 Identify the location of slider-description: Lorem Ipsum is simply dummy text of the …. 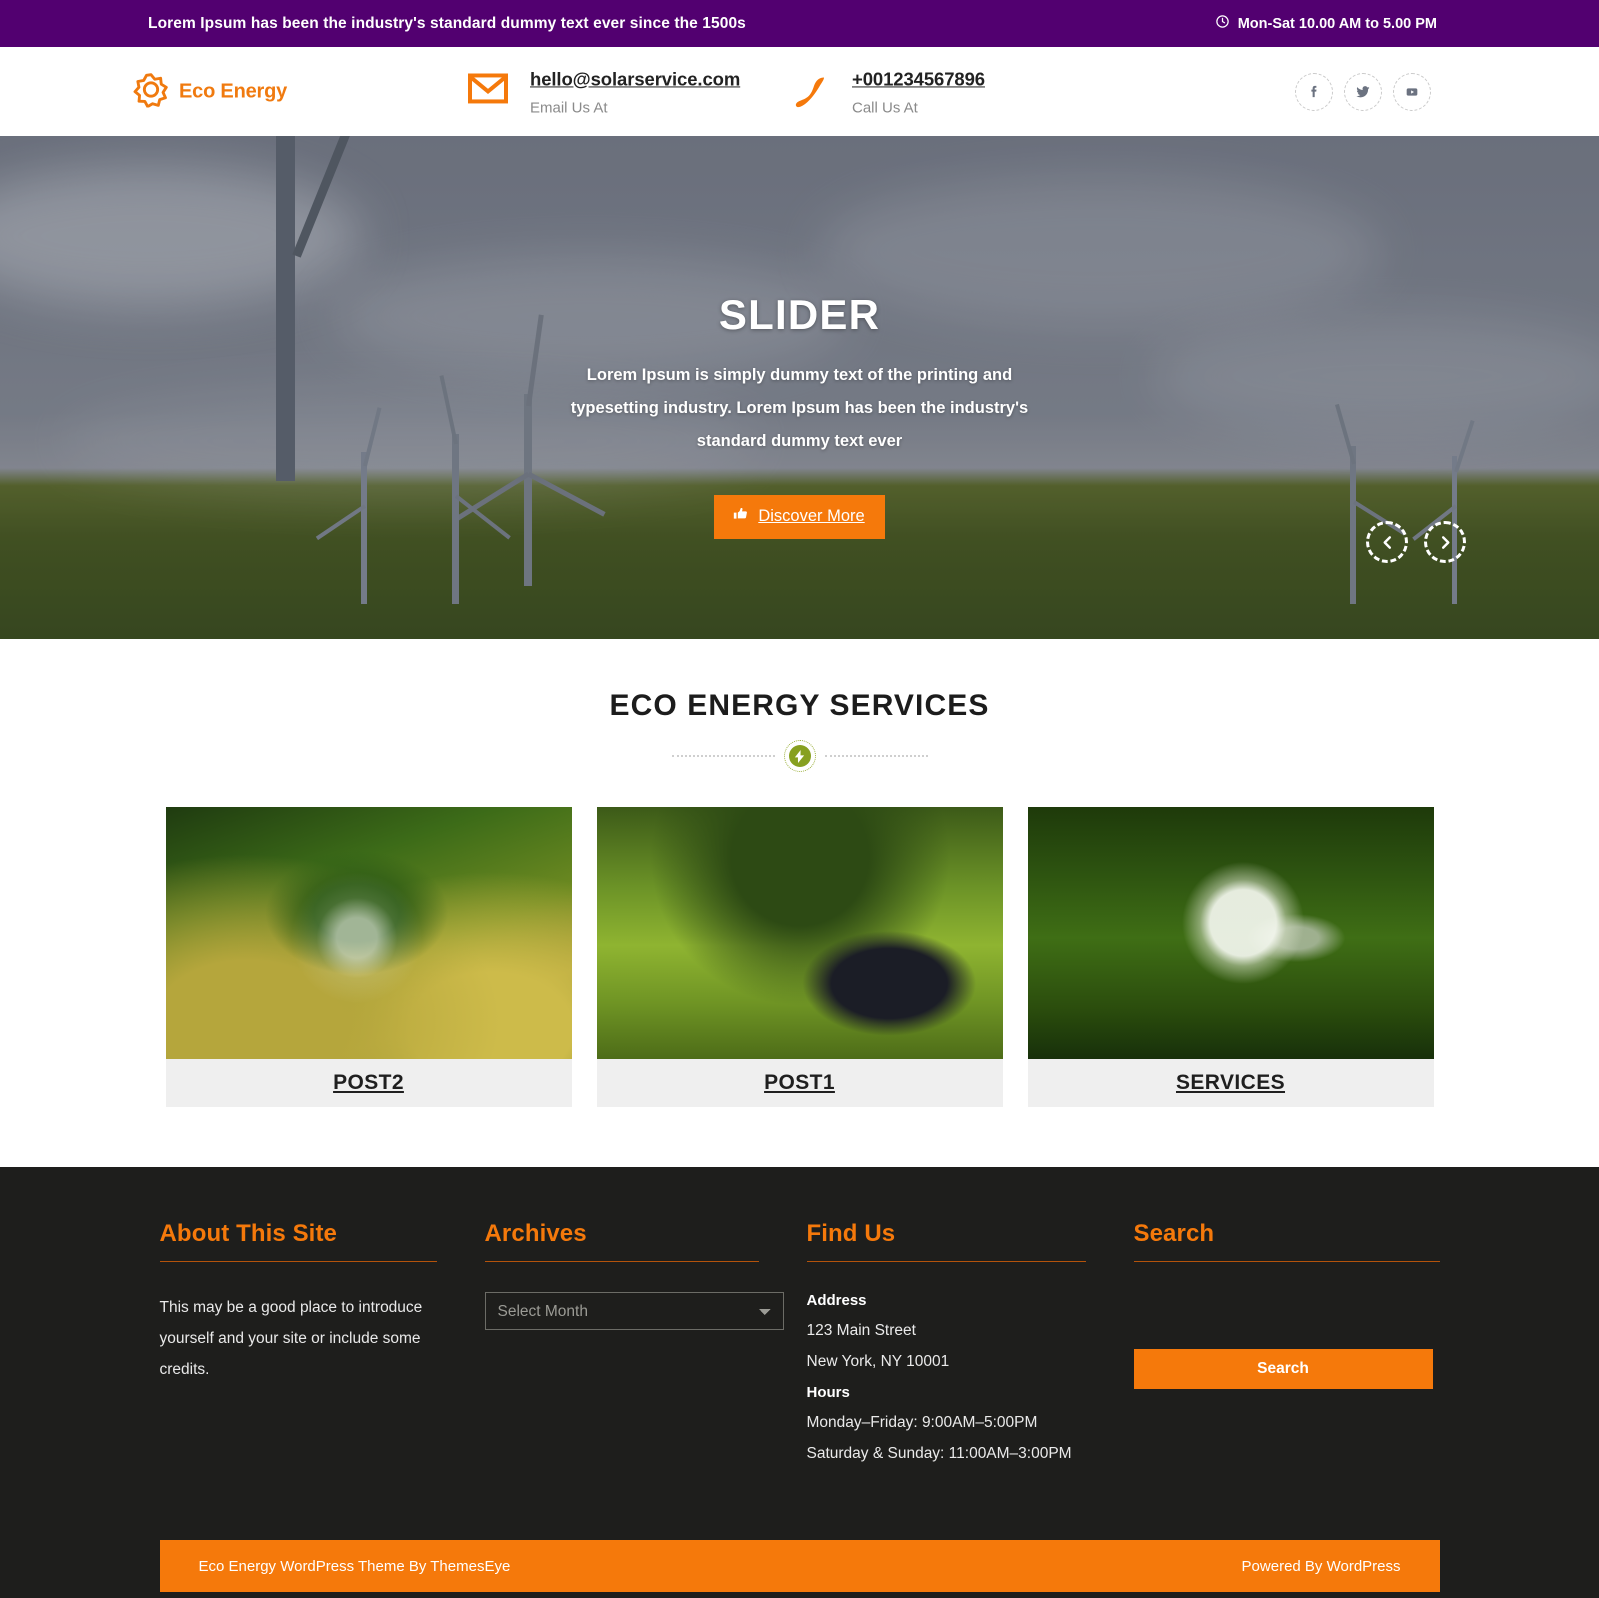
(799, 408).